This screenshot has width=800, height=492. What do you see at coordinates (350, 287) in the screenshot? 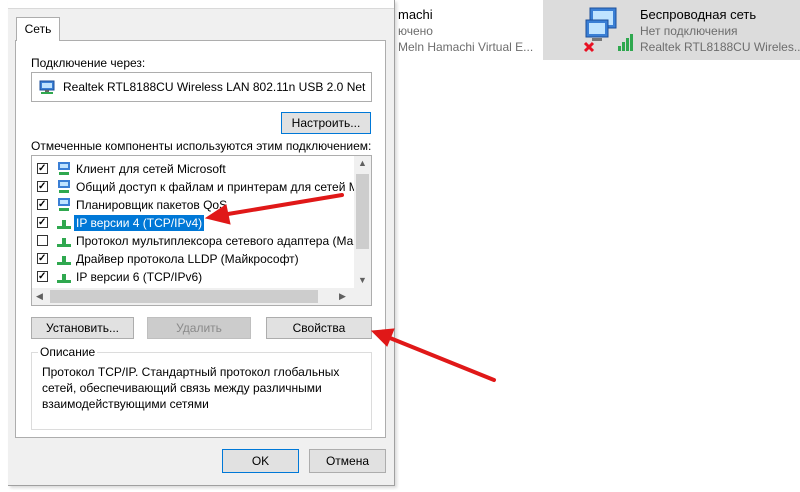
I see `annotation-arrows` at bounding box center [350, 287].